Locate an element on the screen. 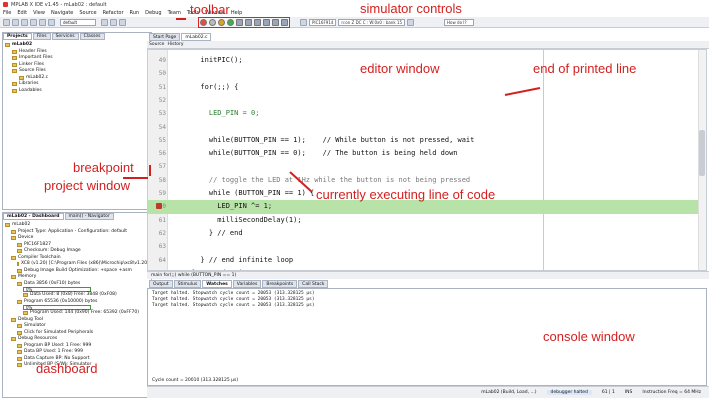 Image resolution: width=709 pixels, height=400 pixels. print-line-arrow is located at coordinates (522, 91).